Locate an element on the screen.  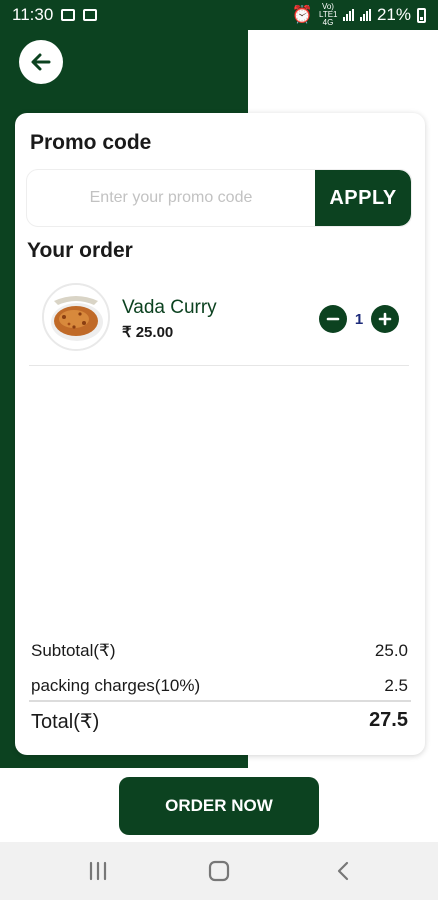
increase-button is located at coordinates (385, 319).